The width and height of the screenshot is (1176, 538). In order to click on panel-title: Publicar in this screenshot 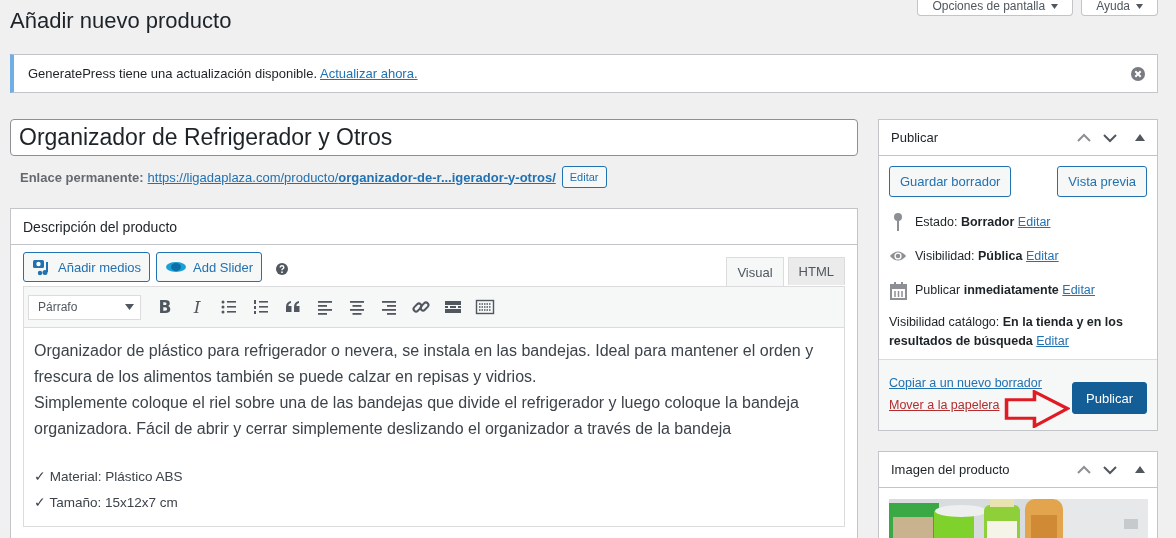, I will do `click(914, 137)`.